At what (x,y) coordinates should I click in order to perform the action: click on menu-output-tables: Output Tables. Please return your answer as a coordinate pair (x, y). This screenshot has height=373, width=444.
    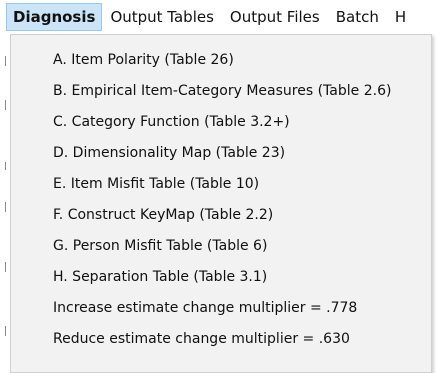
    Looking at the image, I should click on (161, 17).